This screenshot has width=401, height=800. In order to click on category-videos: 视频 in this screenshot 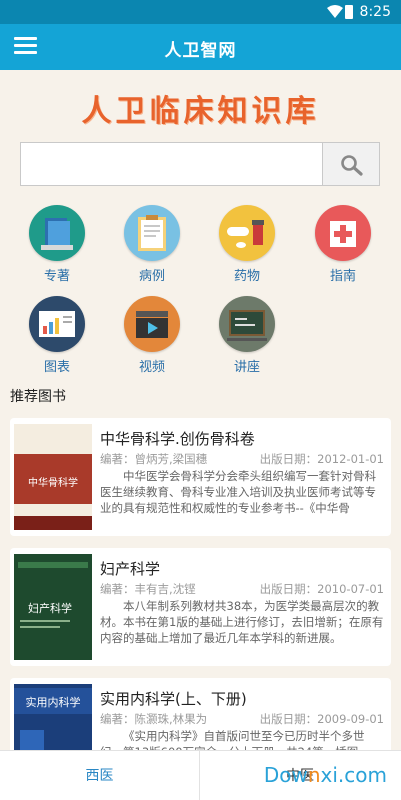, I will do `click(152, 335)`.